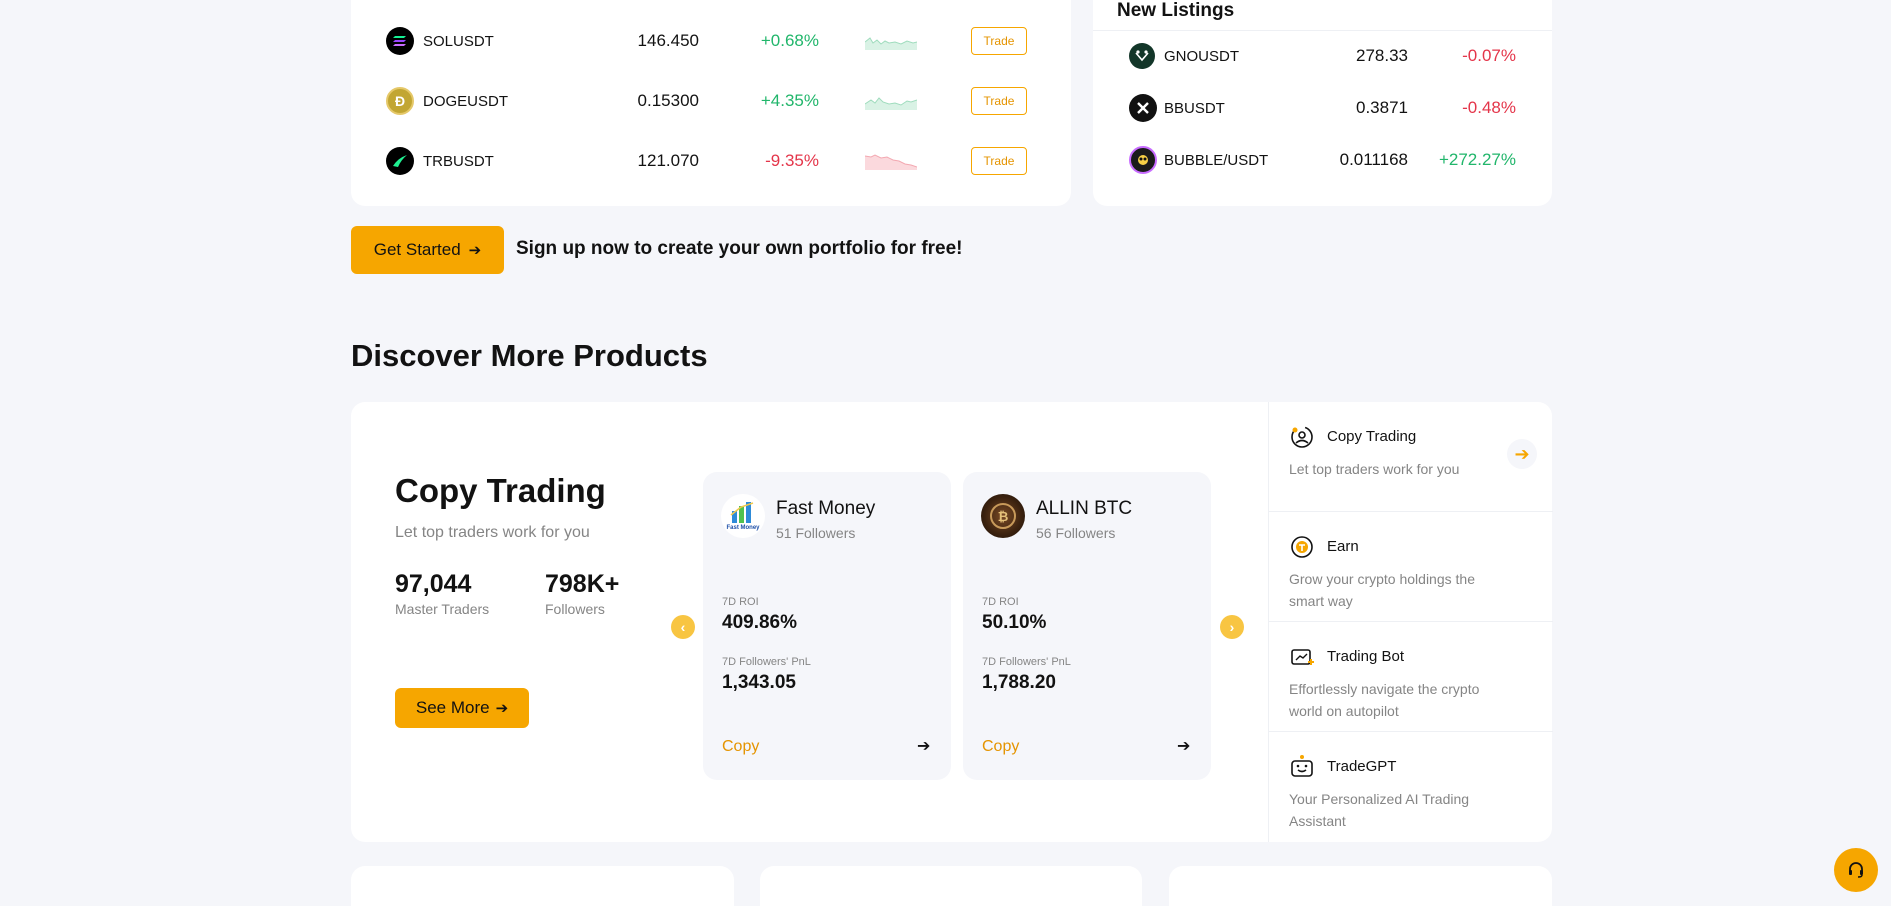  I want to click on avatar: Fast Money, so click(743, 516).